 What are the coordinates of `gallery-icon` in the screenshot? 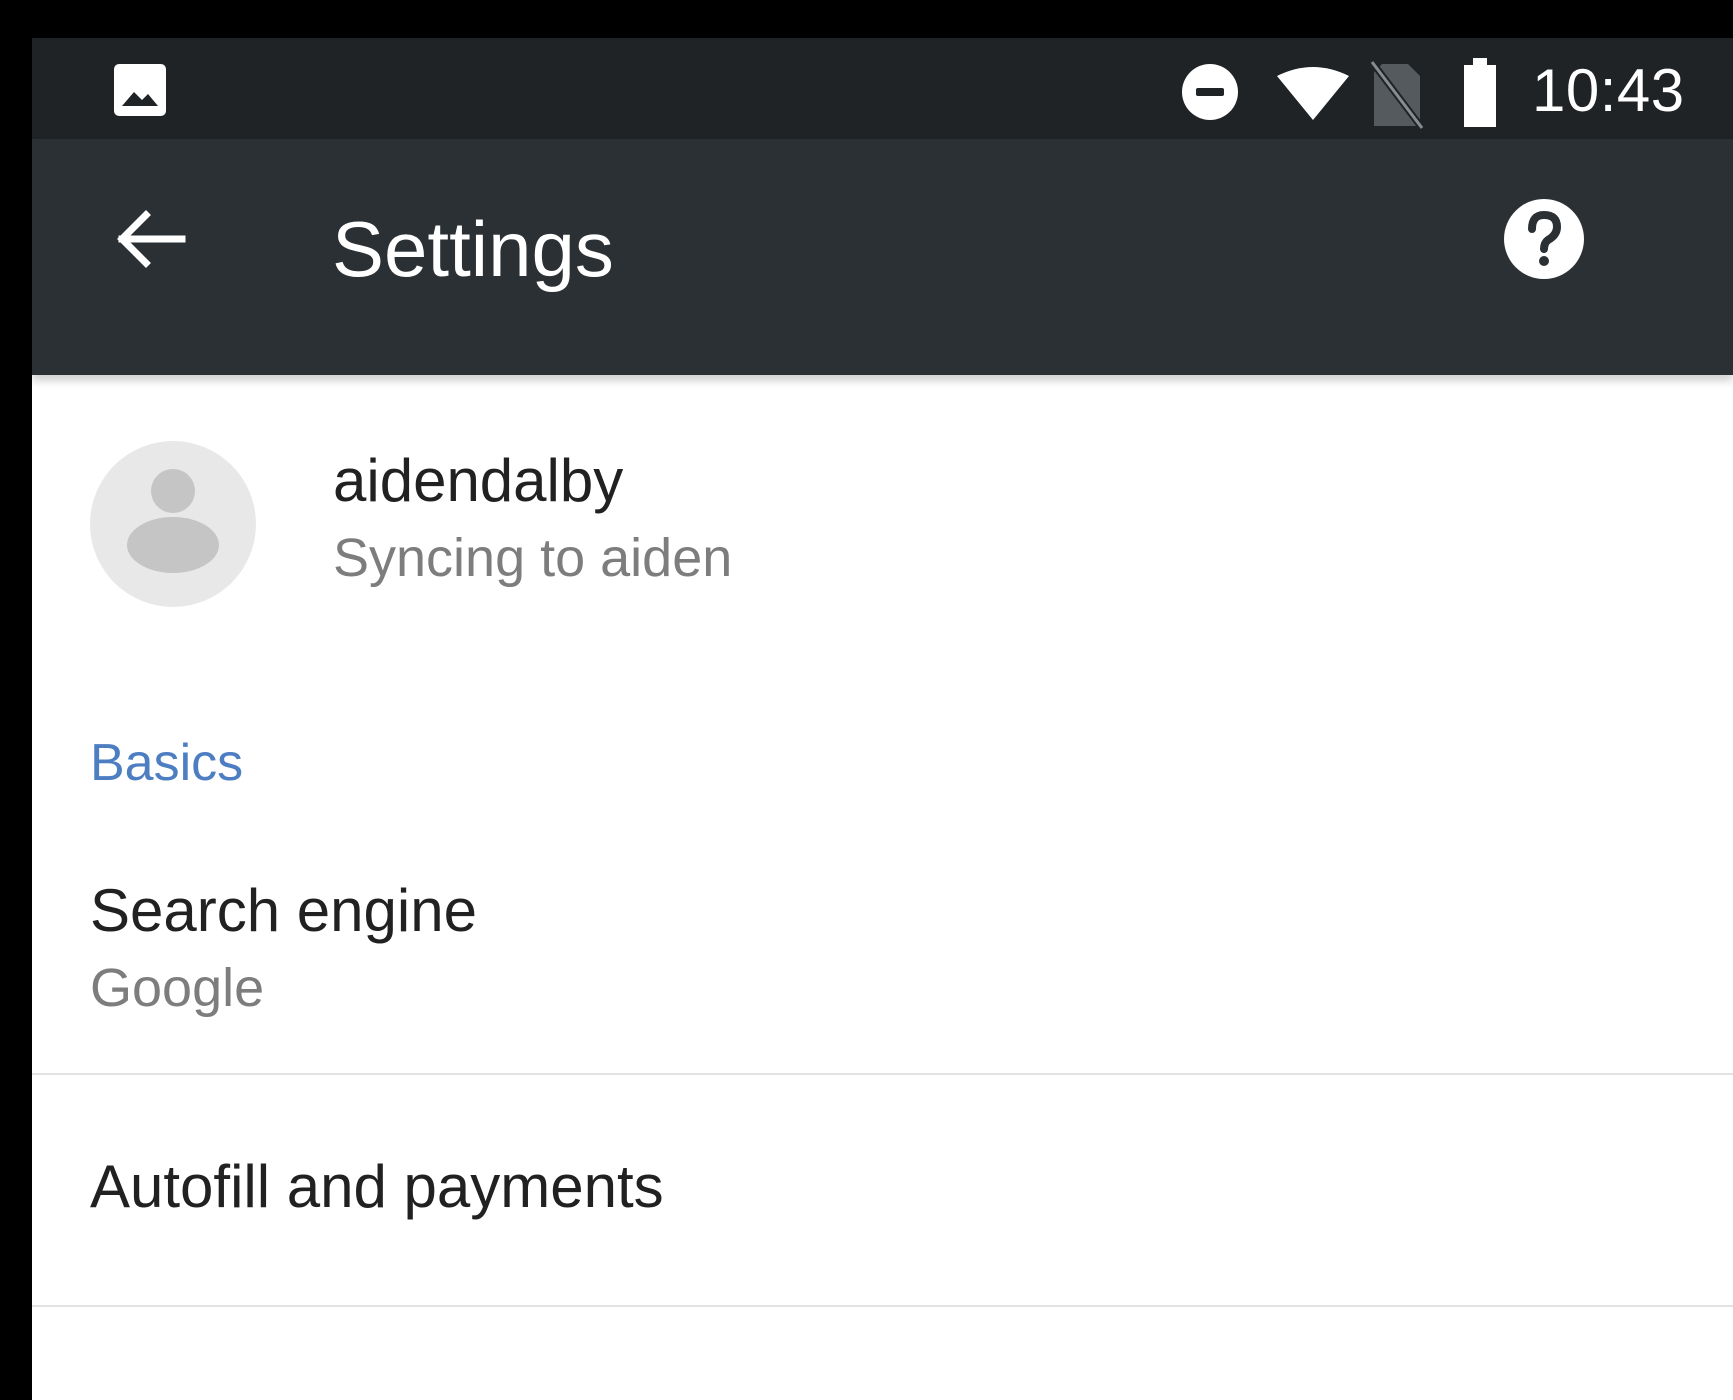 It's located at (140, 90).